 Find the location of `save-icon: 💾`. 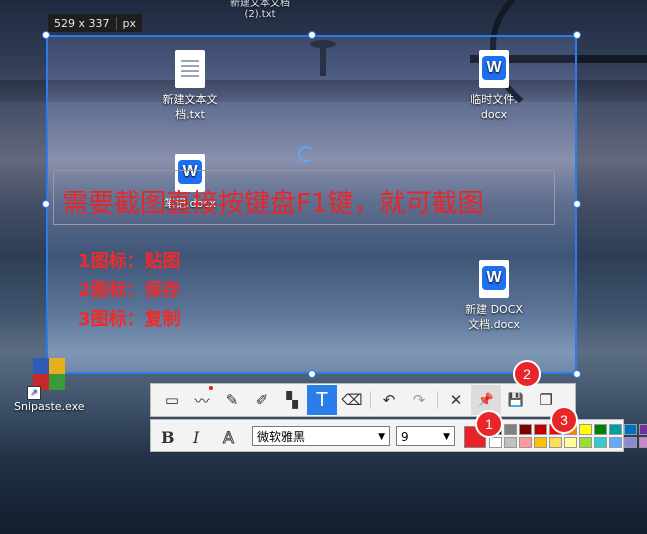

save-icon: 💾 is located at coordinates (516, 400).